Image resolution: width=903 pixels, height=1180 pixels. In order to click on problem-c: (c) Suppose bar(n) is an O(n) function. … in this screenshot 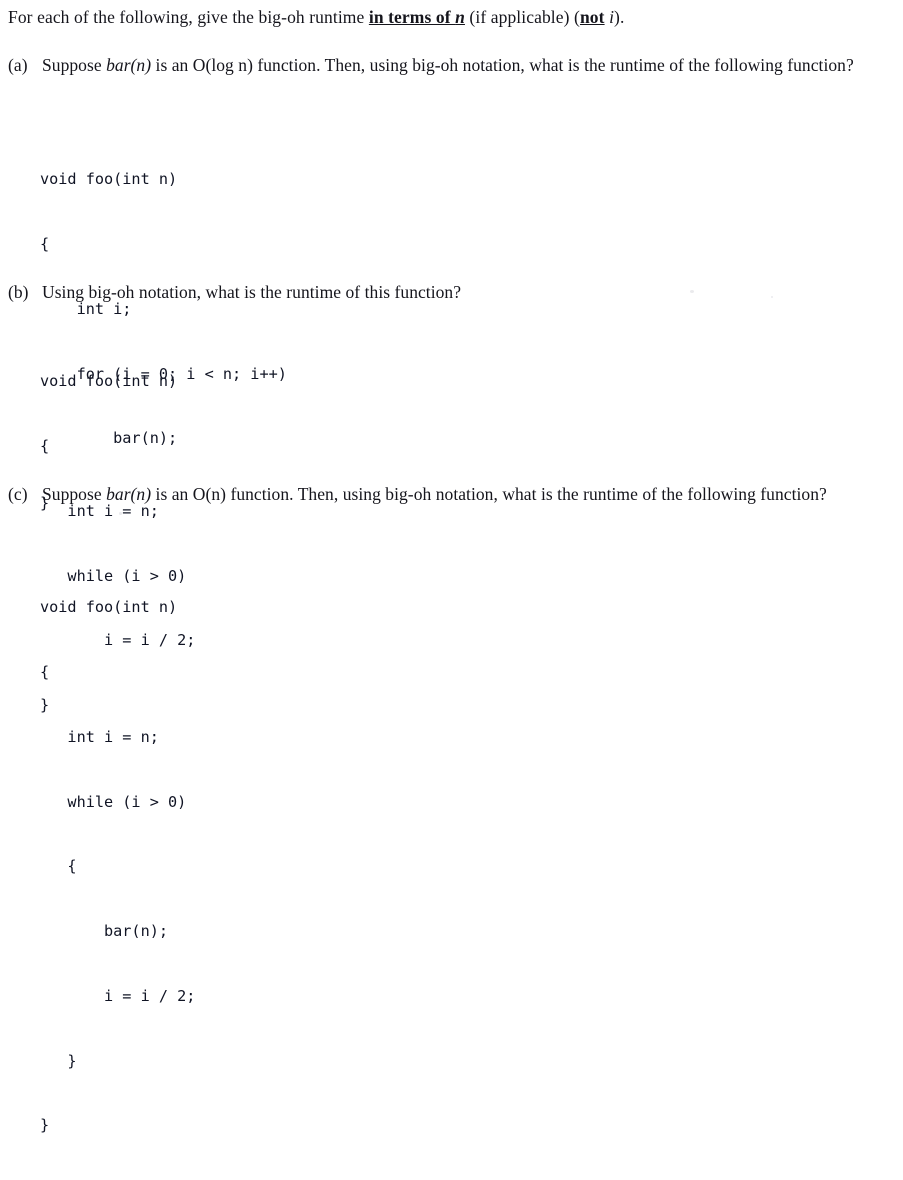, I will do `click(451, 494)`.